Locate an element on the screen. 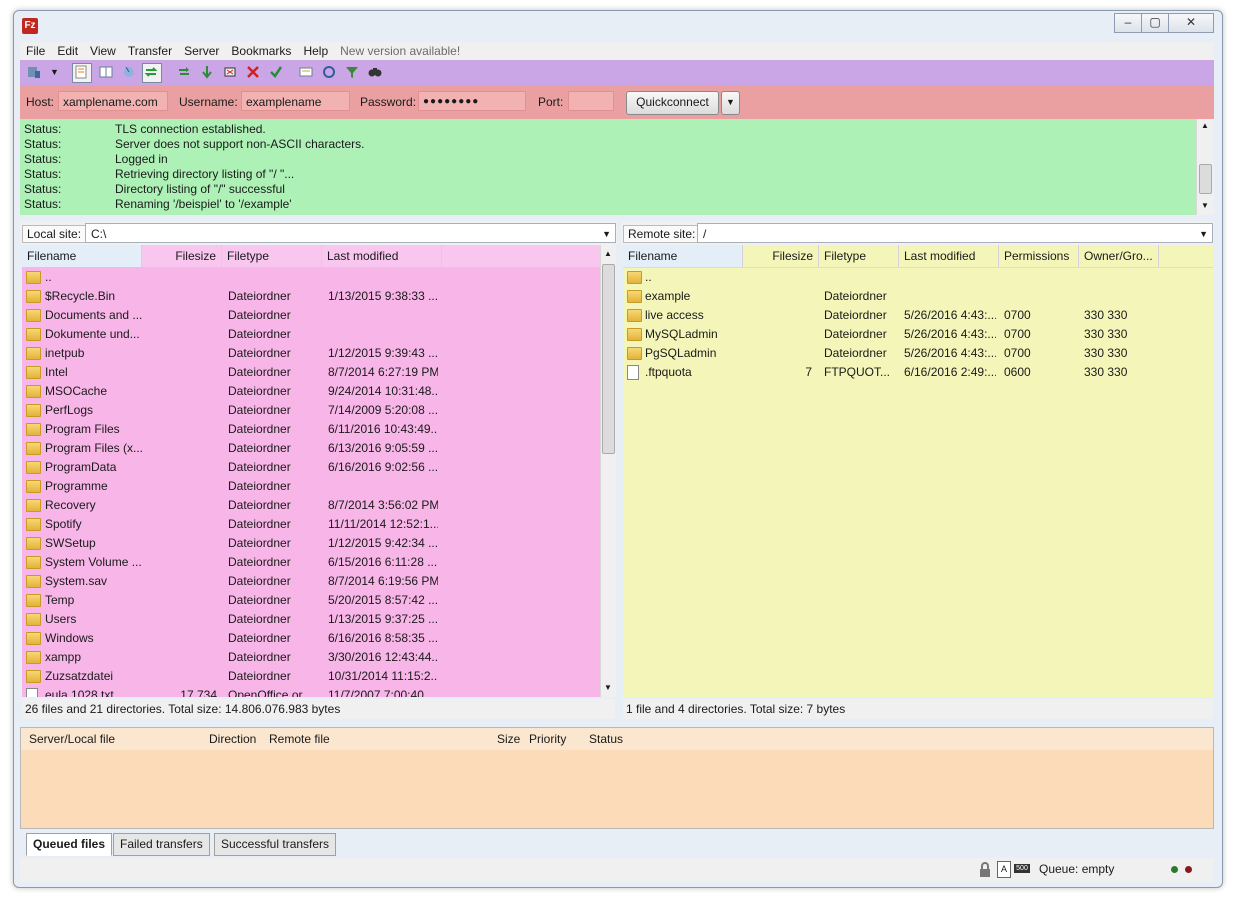 The image size is (1237, 899). binary-transfer-icon: A is located at coordinates (1004, 869).